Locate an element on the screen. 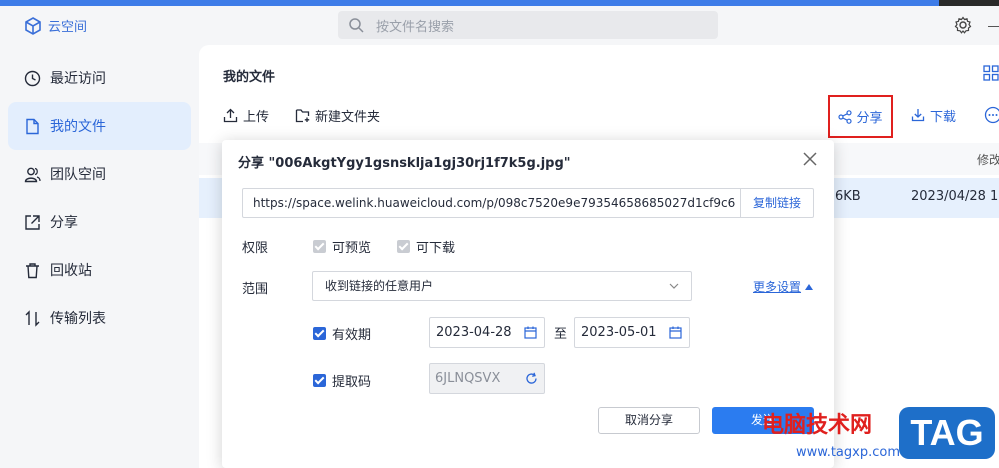 The width and height of the screenshot is (999, 468). sidebar-item-transfer-list: 传输列表 is located at coordinates (99, 318).